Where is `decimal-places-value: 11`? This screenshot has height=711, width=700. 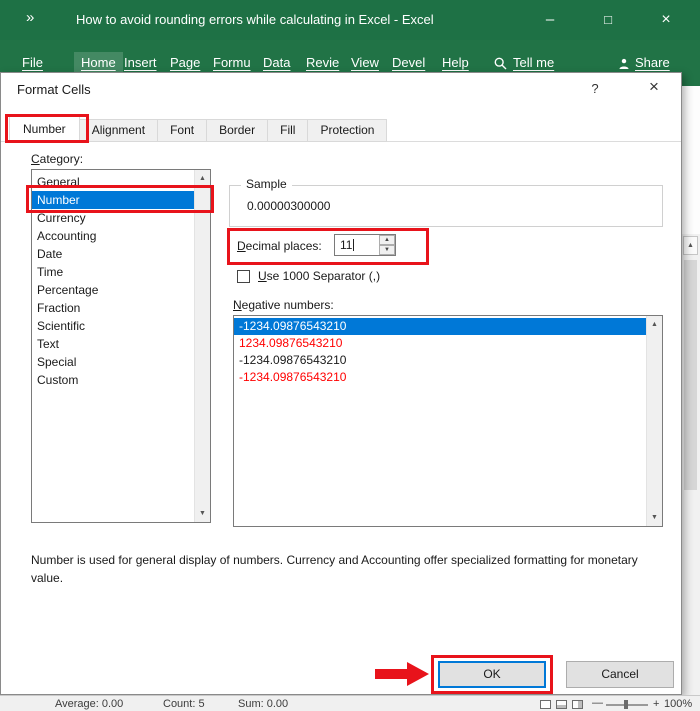
decimal-places-value: 11 is located at coordinates (346, 245).